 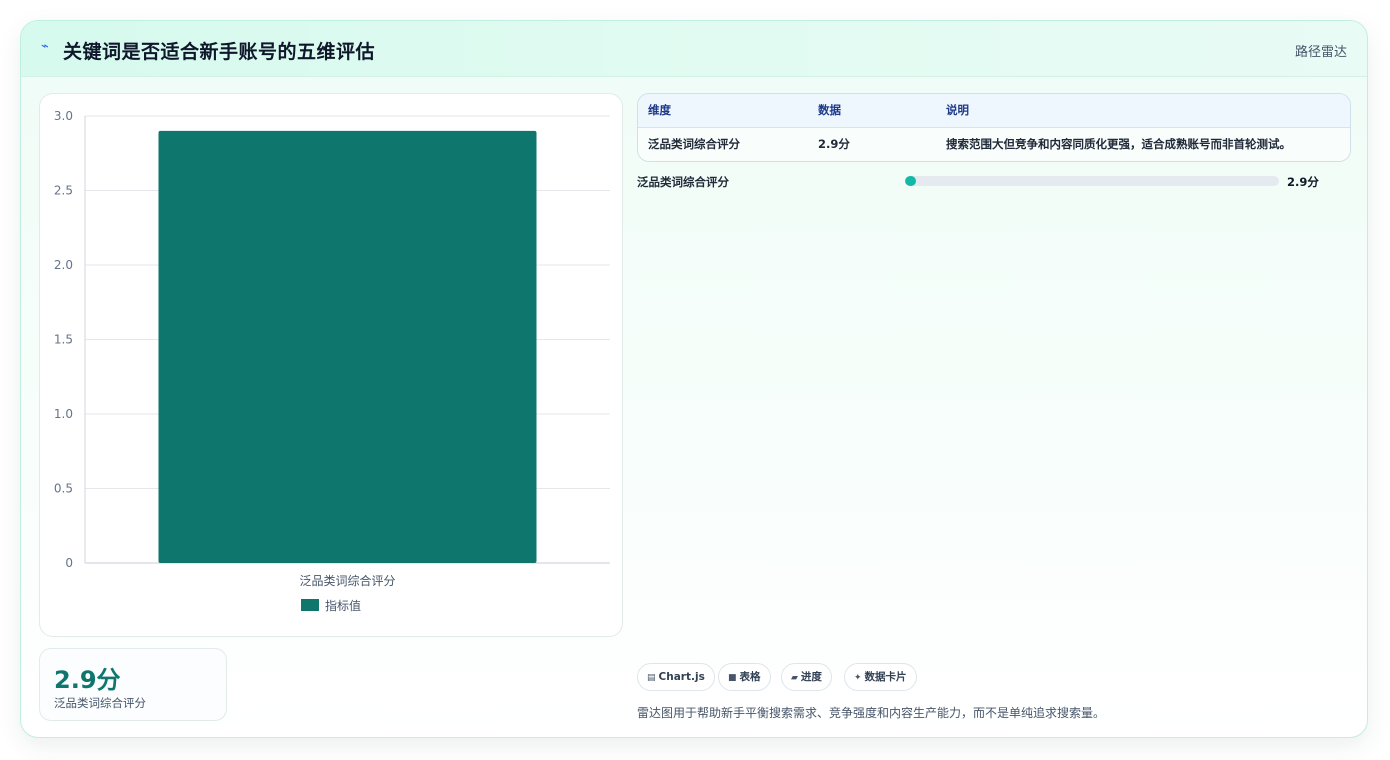 What do you see at coordinates (63, 414) in the screenshot?
I see `y-tick-label: 1.0` at bounding box center [63, 414].